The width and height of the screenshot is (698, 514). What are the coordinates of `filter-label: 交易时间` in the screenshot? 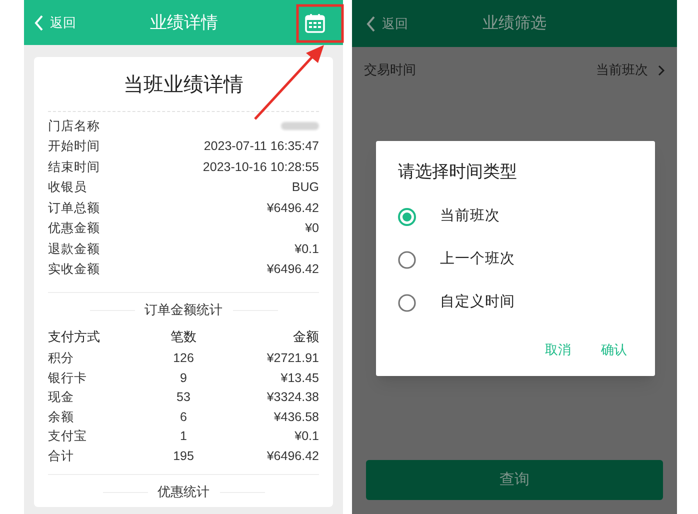 It's located at (390, 70).